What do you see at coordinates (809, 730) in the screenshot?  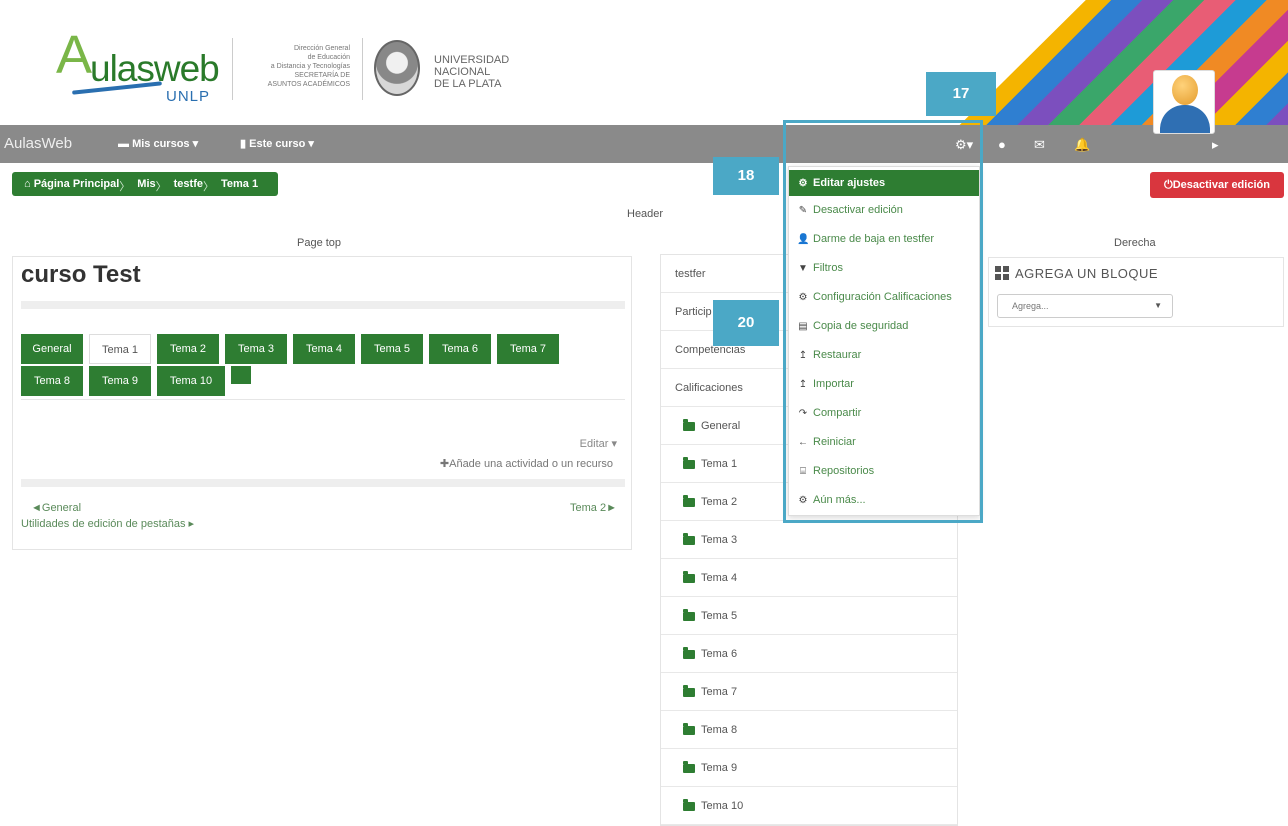 I see `nav-topic-tema-8: Tema 8` at bounding box center [809, 730].